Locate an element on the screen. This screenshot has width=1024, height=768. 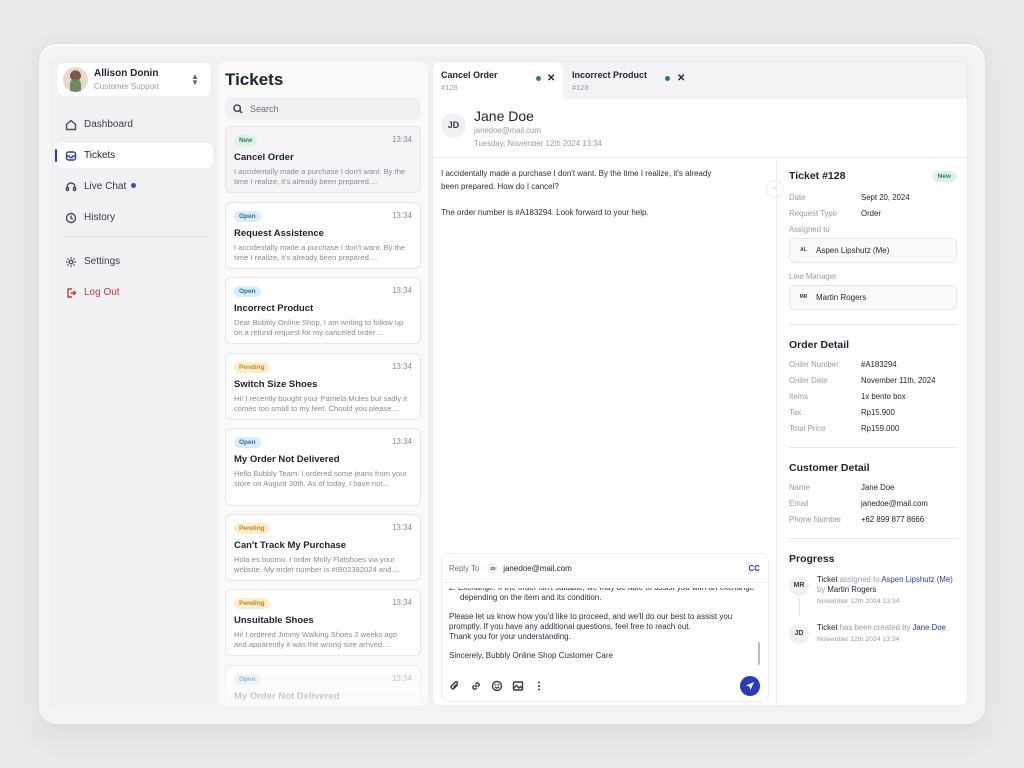
profile-switcher: Allison Donin Customer Support ▲ ▼ is located at coordinates (134, 79).